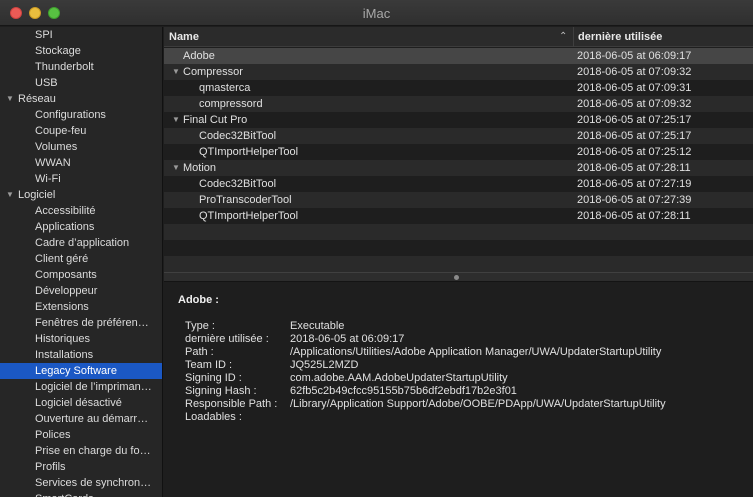  Describe the element at coordinates (458, 136) in the screenshot. I see `table-row: Codec32BitTool 2018-06-05 at 07:25:17` at that location.